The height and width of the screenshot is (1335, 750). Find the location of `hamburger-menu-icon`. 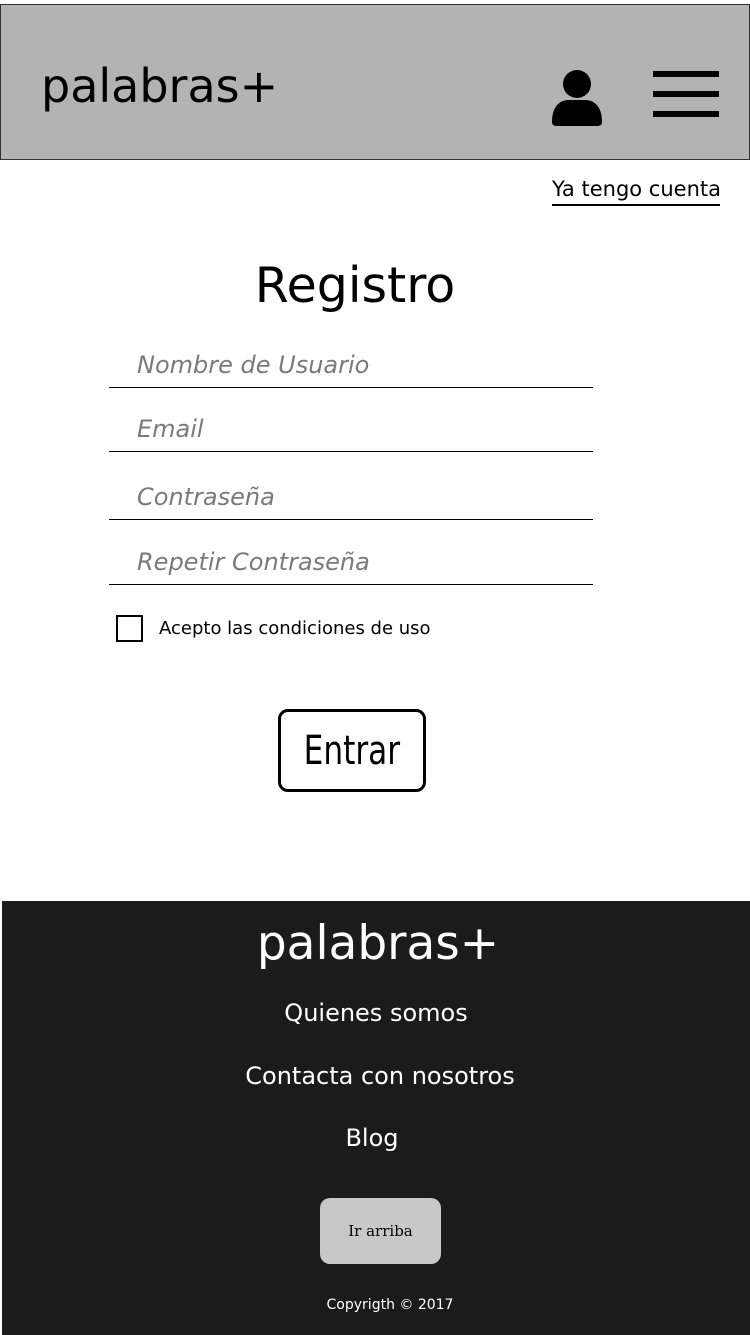

hamburger-menu-icon is located at coordinates (687, 94).